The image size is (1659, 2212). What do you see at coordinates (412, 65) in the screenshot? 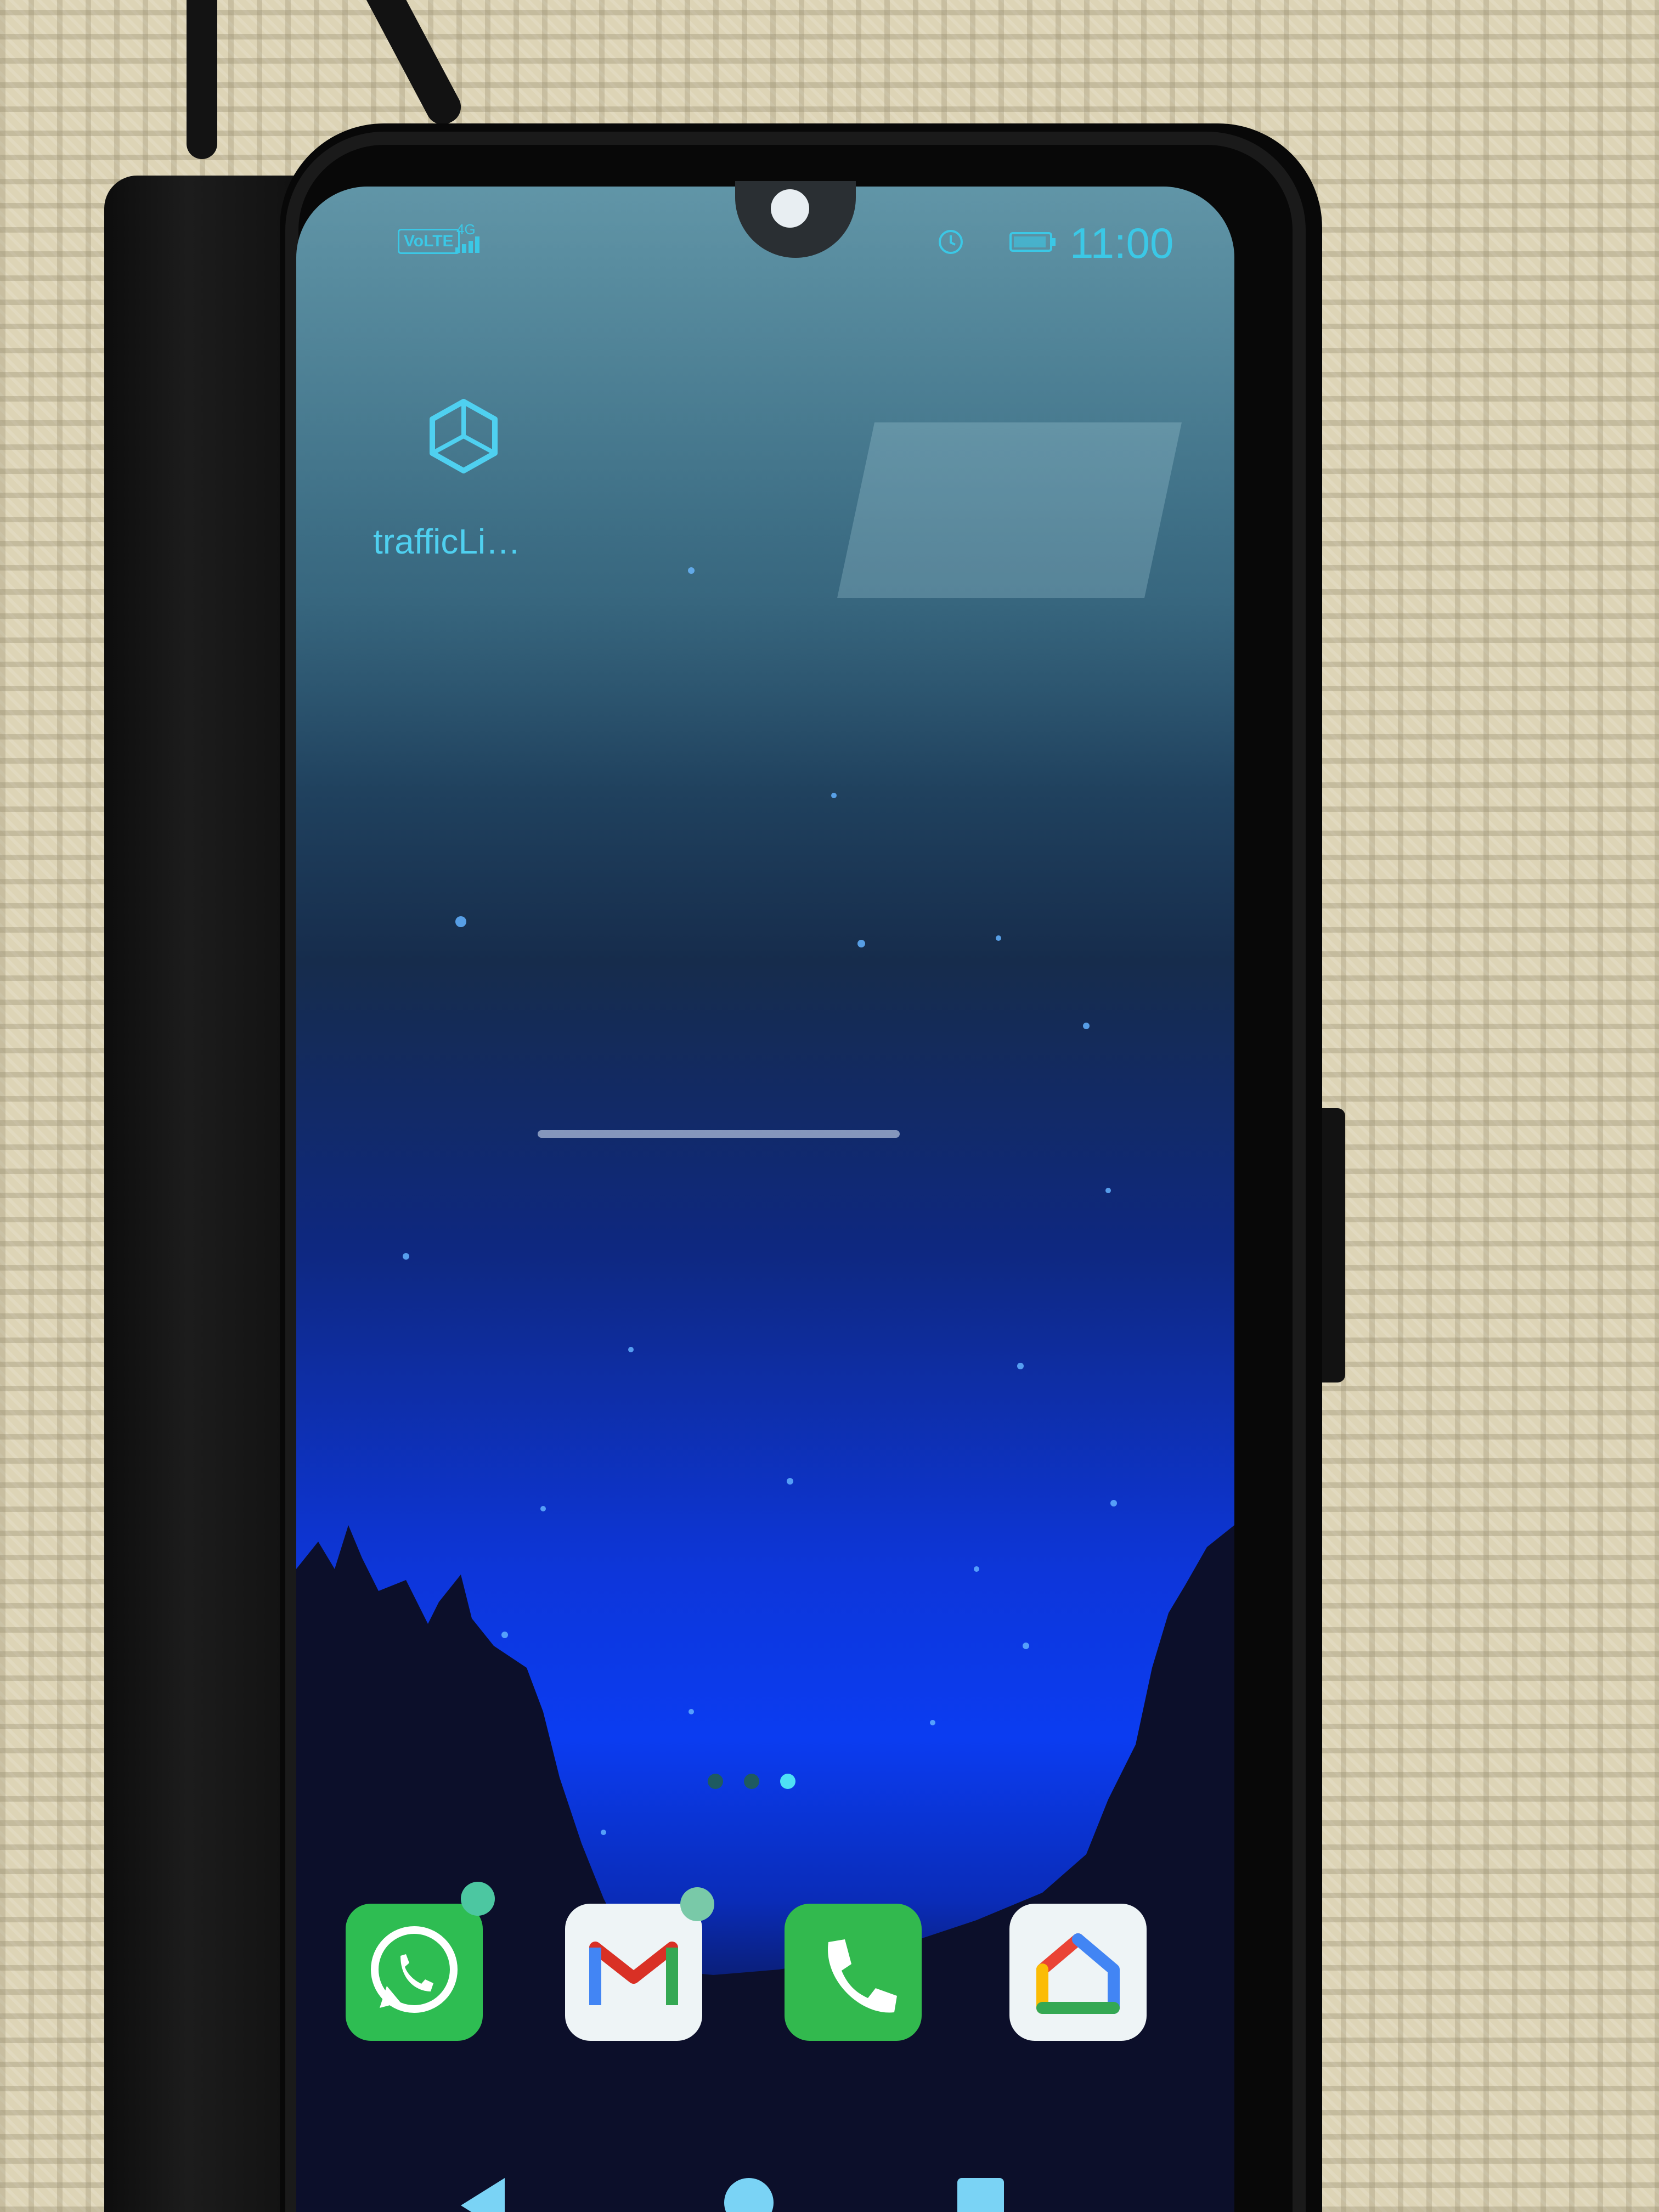
I see `lanyard-strap` at bounding box center [412, 65].